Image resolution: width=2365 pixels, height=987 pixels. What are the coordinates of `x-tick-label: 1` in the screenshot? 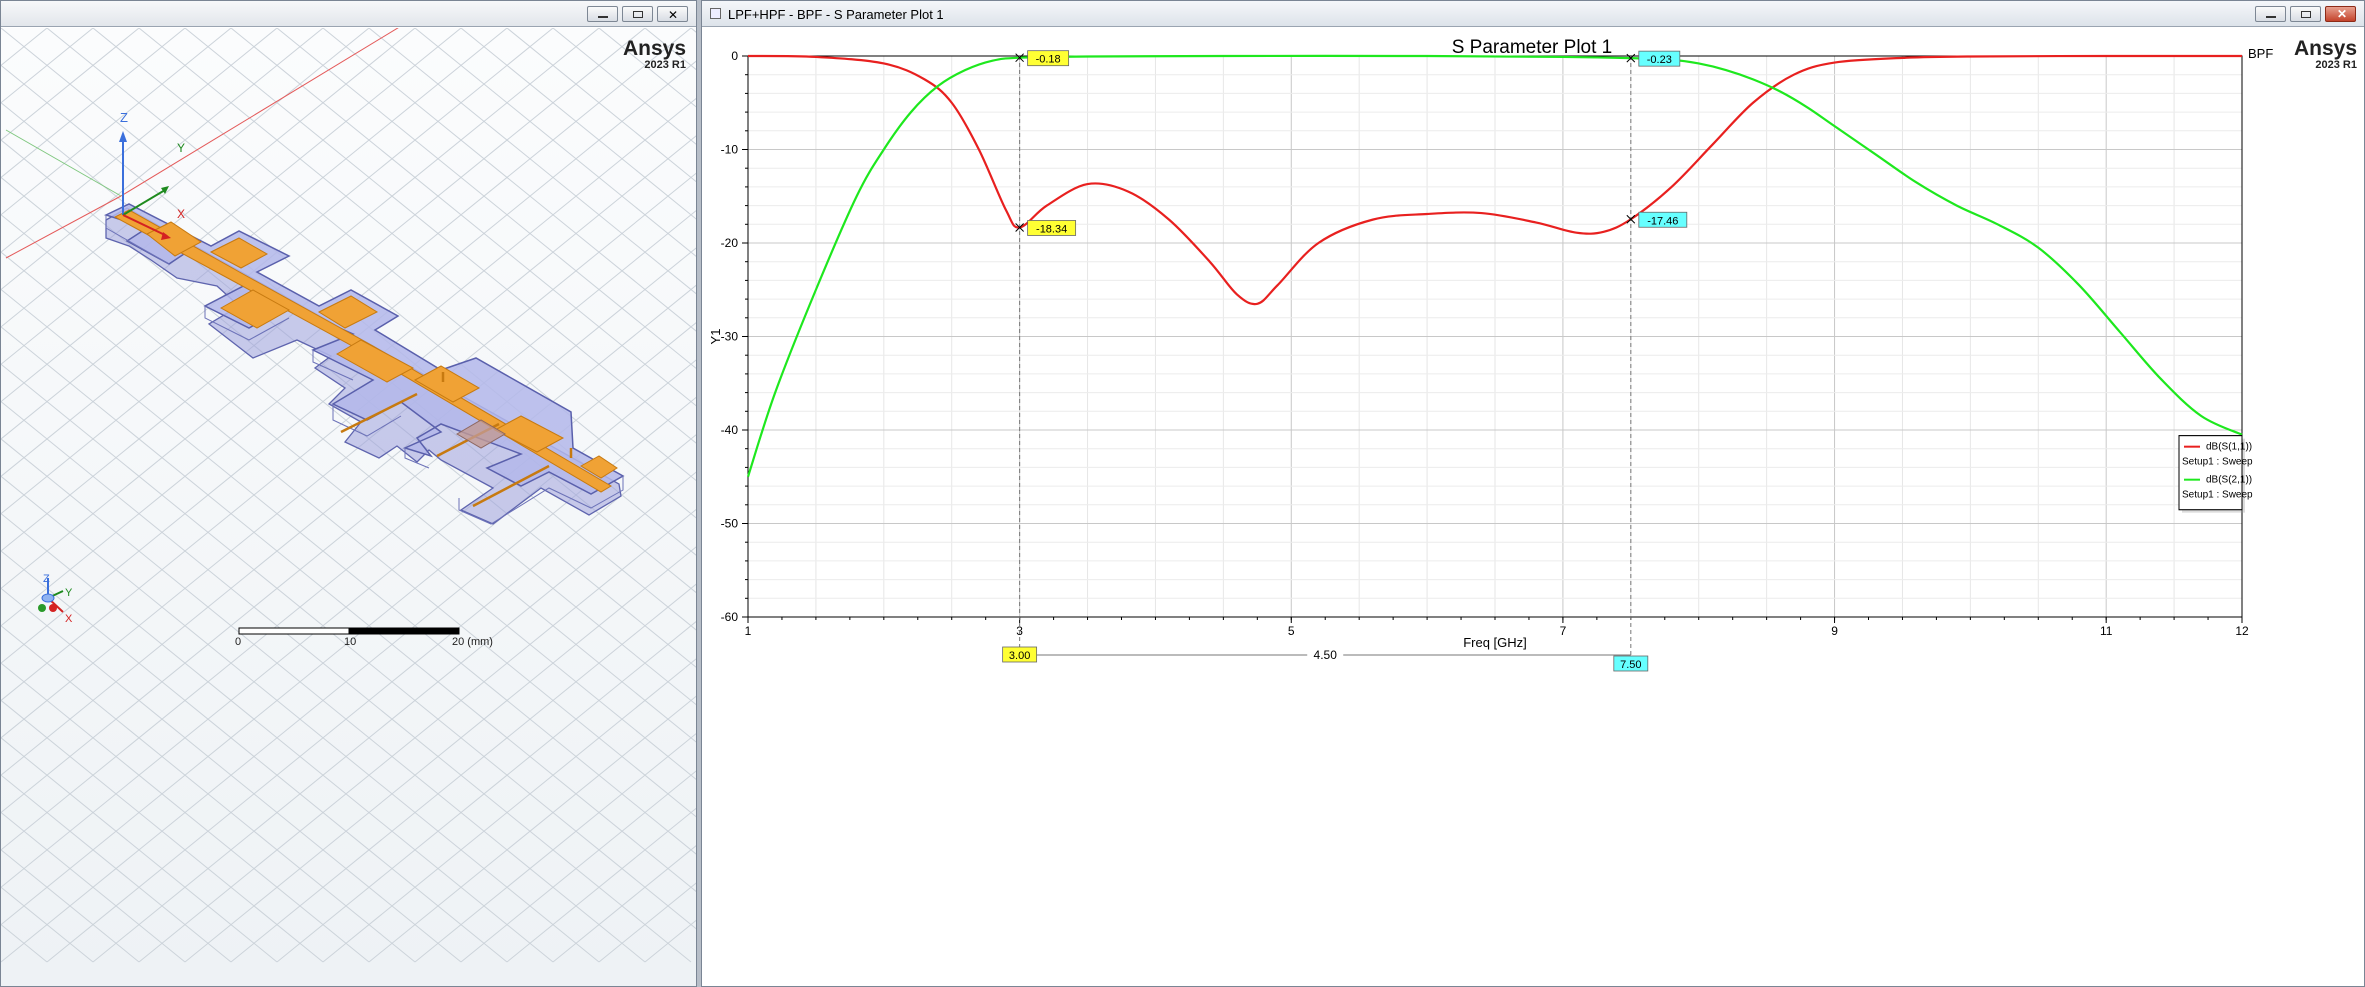 It's located at (748, 631).